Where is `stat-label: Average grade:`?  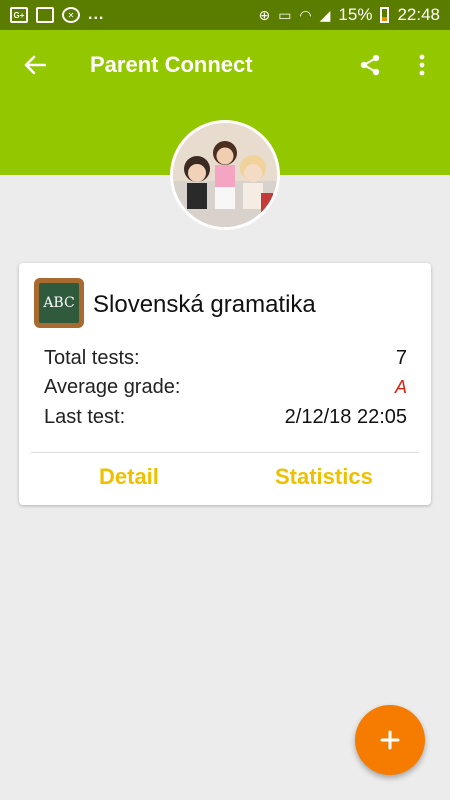 stat-label: Average grade: is located at coordinates (112, 387).